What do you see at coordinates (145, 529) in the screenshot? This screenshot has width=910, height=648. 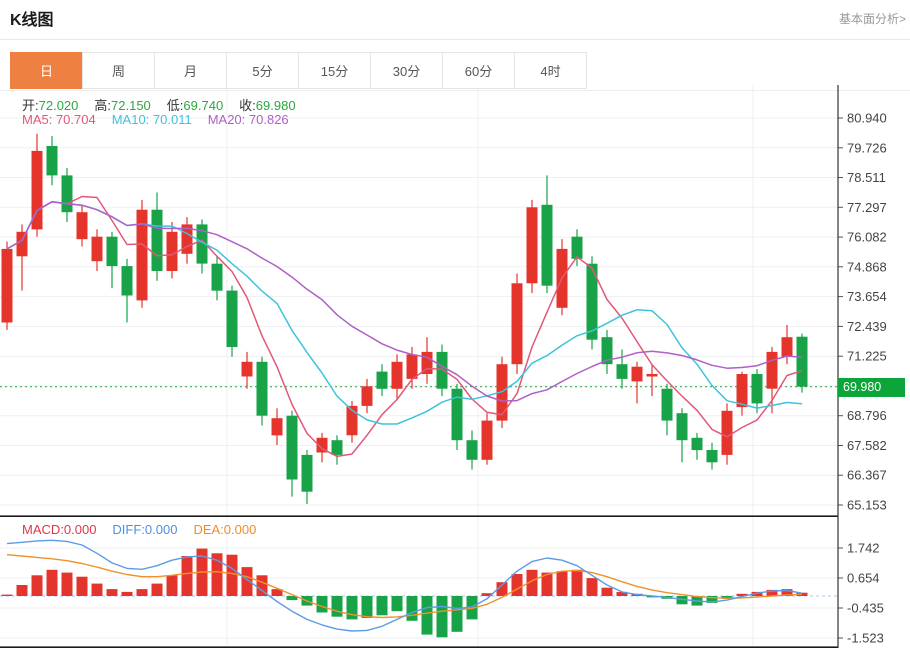 I see `diff-value: DIFF:0.000` at bounding box center [145, 529].